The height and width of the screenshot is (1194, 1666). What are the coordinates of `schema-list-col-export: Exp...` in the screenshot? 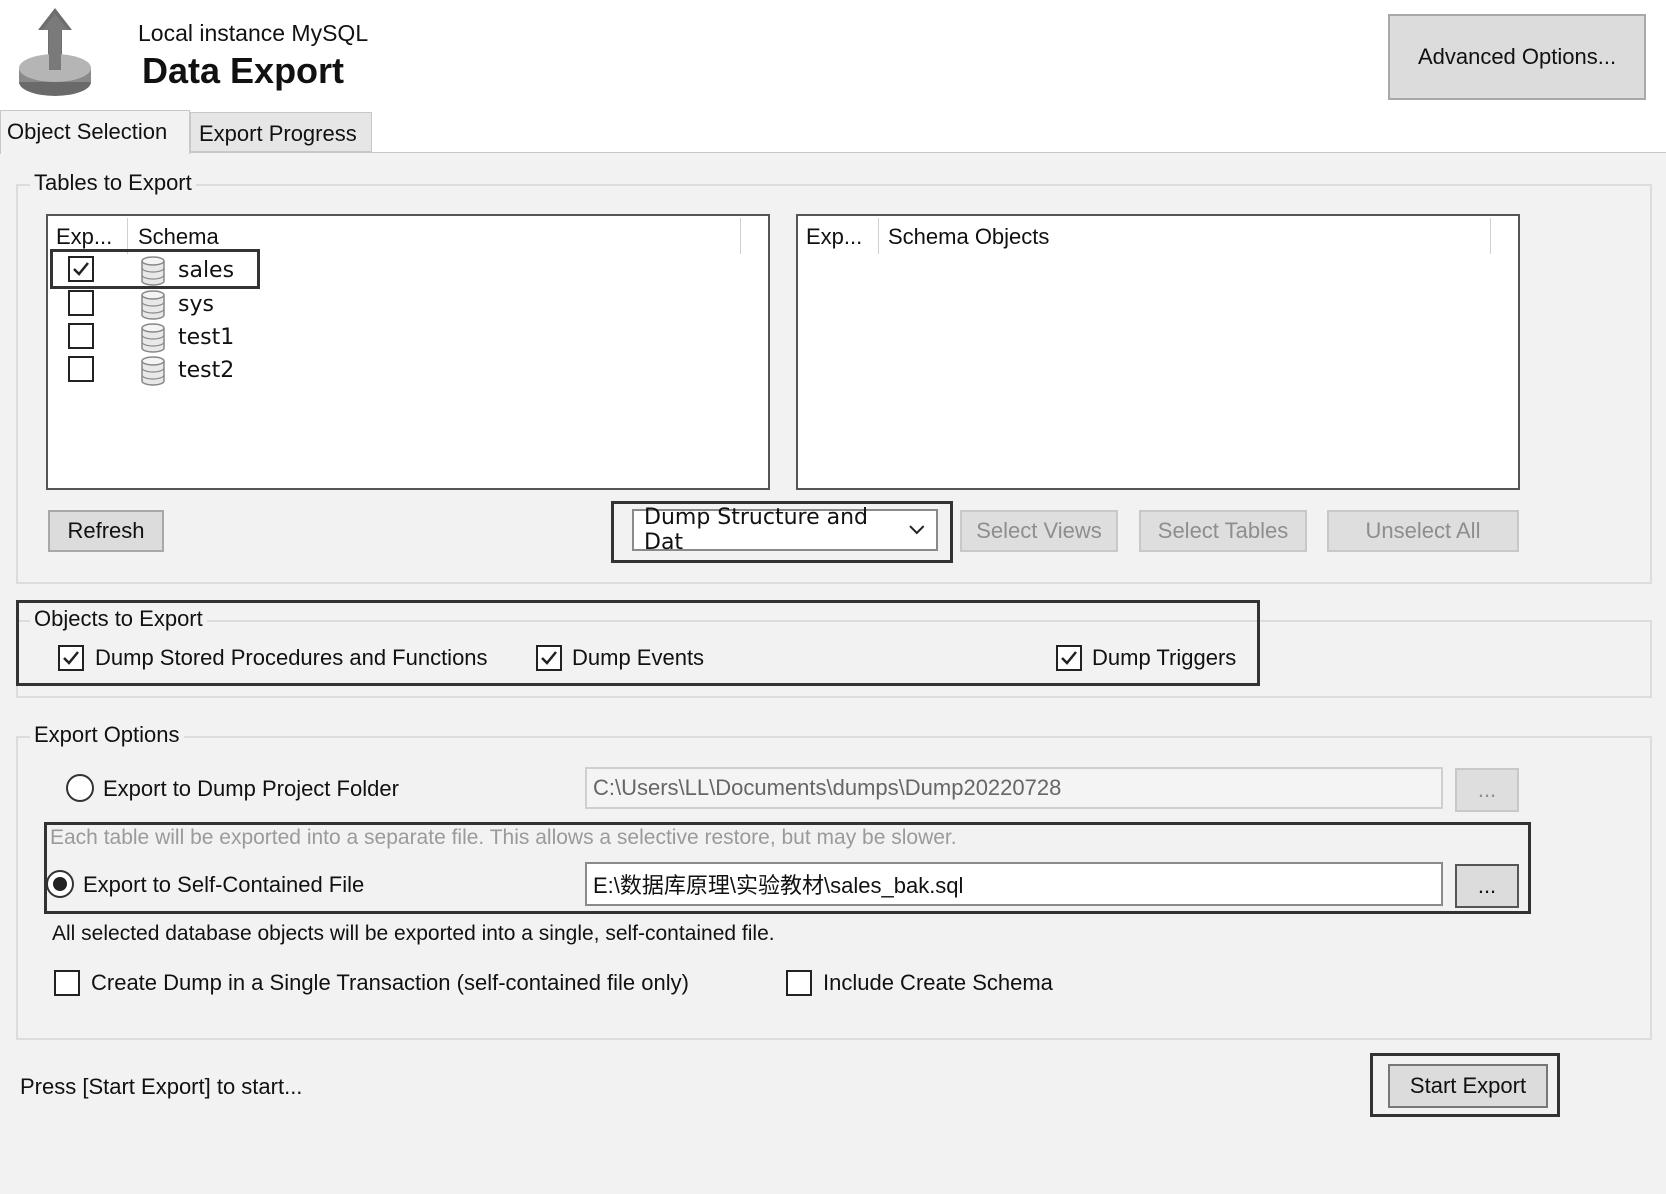 It's located at (84, 237).